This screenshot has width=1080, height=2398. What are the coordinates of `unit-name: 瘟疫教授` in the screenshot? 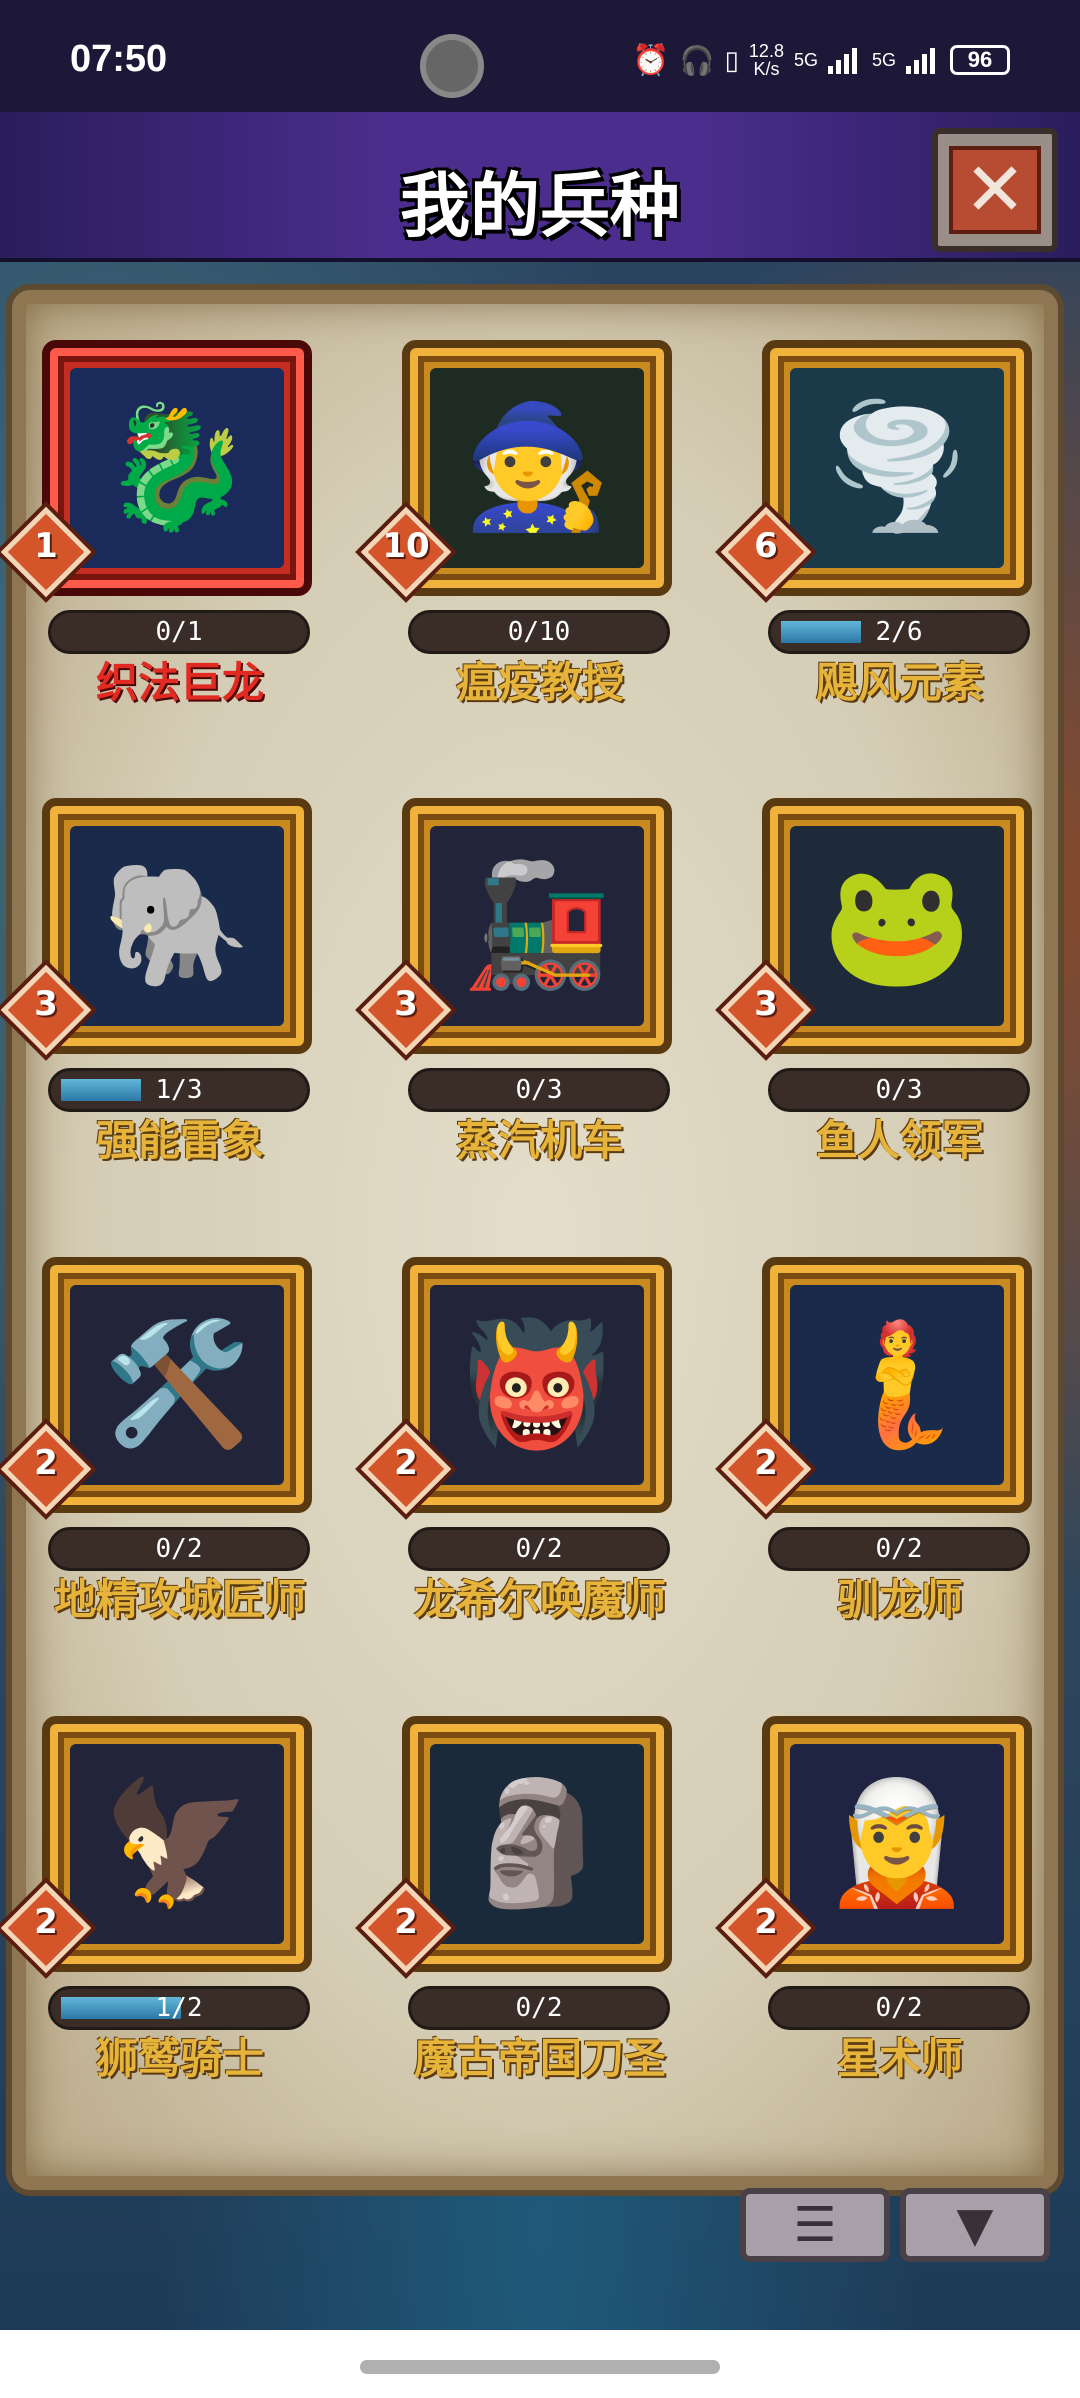 It's located at (539, 682).